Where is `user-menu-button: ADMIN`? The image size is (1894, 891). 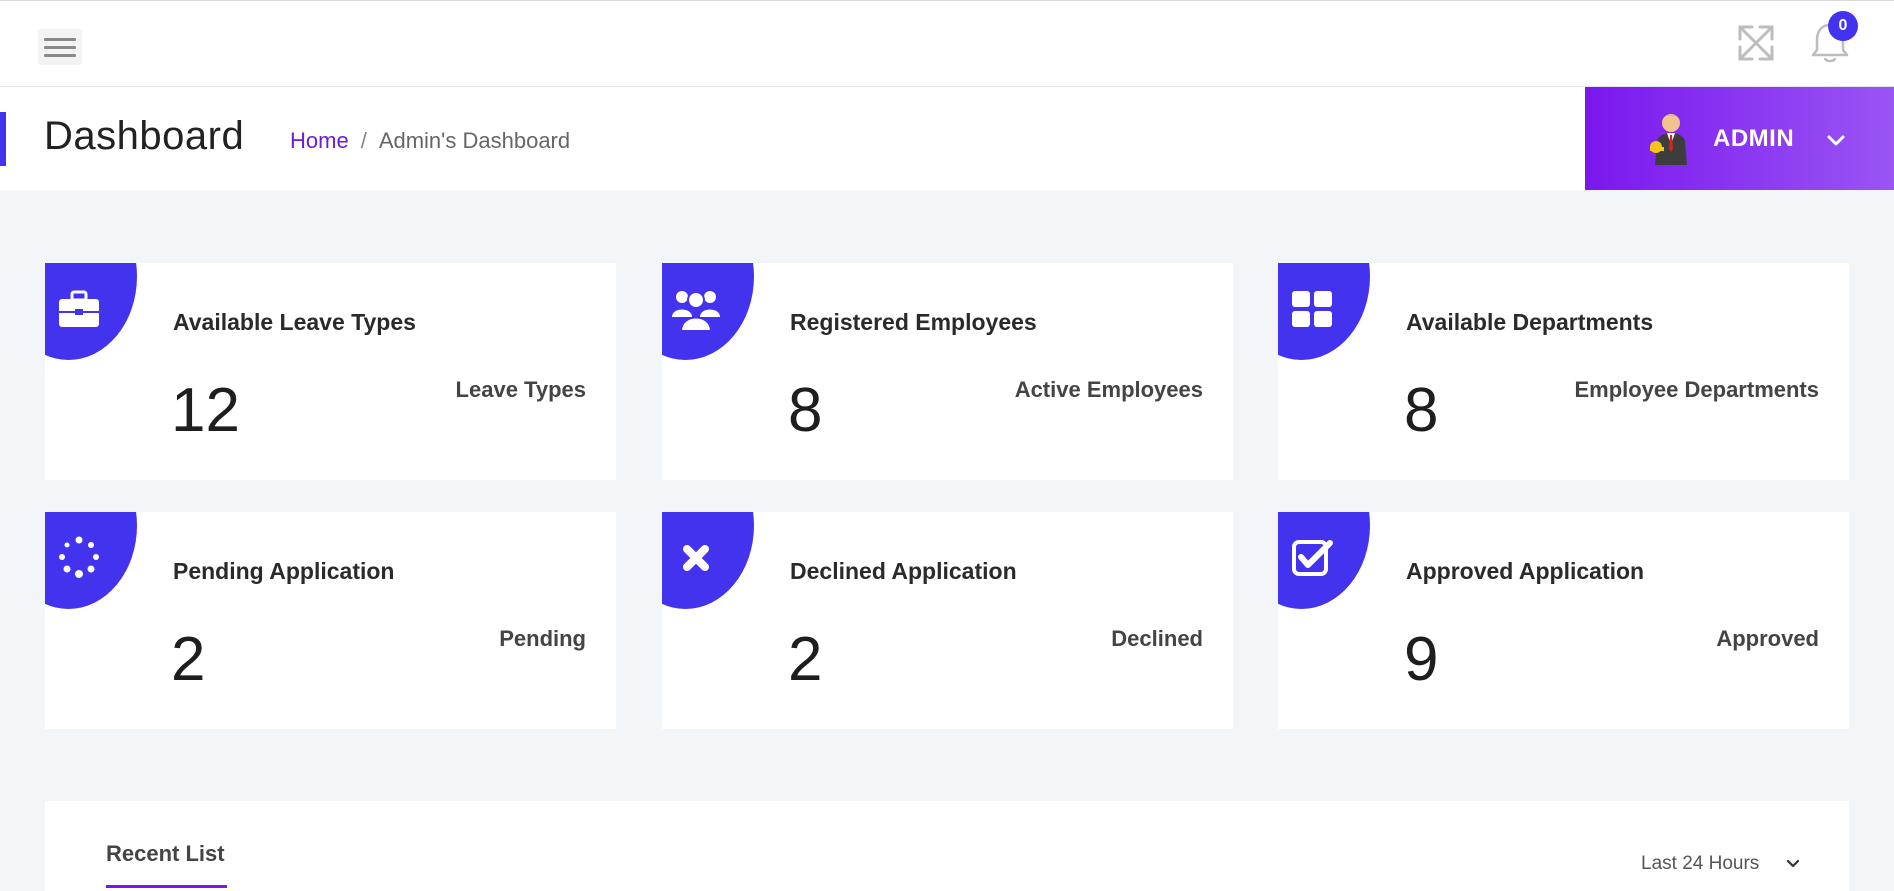
user-menu-button: ADMIN is located at coordinates (1739, 138).